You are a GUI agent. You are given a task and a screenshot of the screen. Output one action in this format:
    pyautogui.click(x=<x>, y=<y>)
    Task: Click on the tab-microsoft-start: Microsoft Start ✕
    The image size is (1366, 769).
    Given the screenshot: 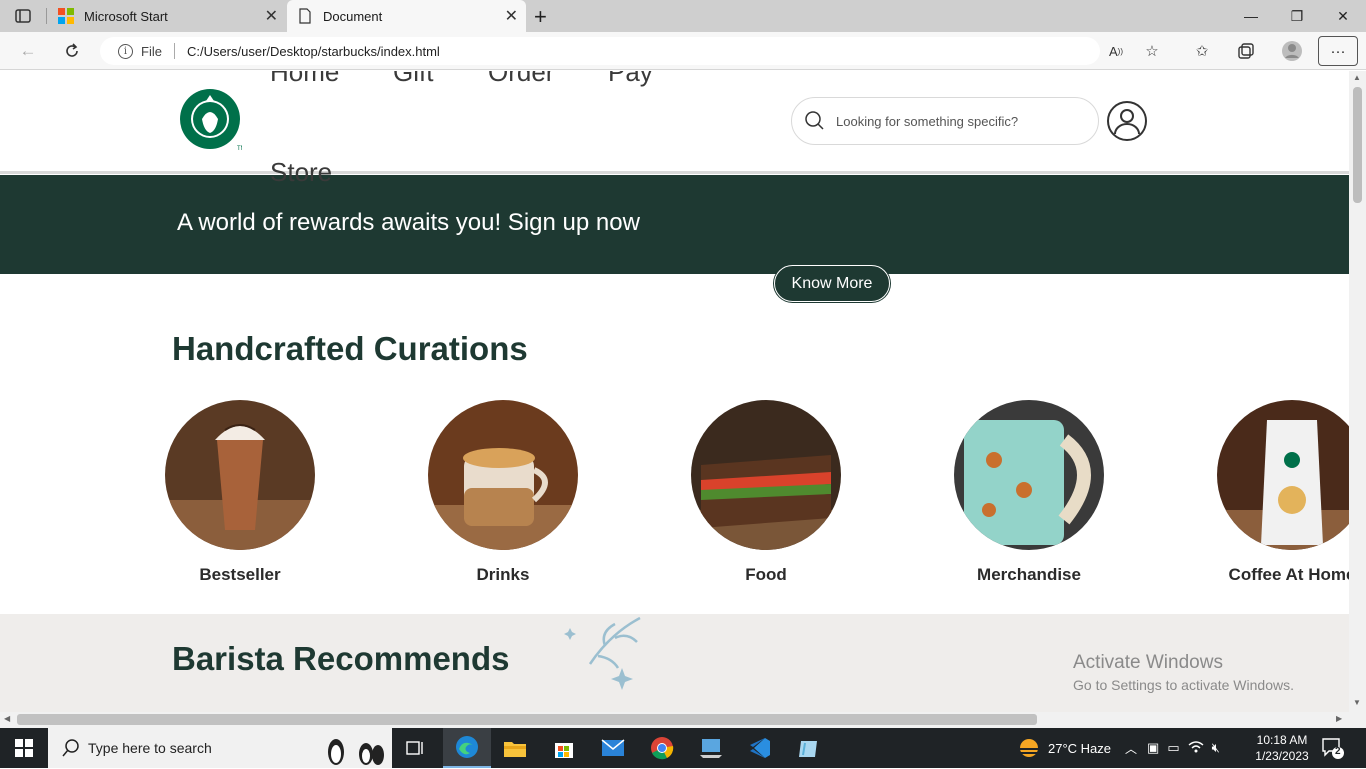 What is the action you would take?
    pyautogui.click(x=167, y=16)
    